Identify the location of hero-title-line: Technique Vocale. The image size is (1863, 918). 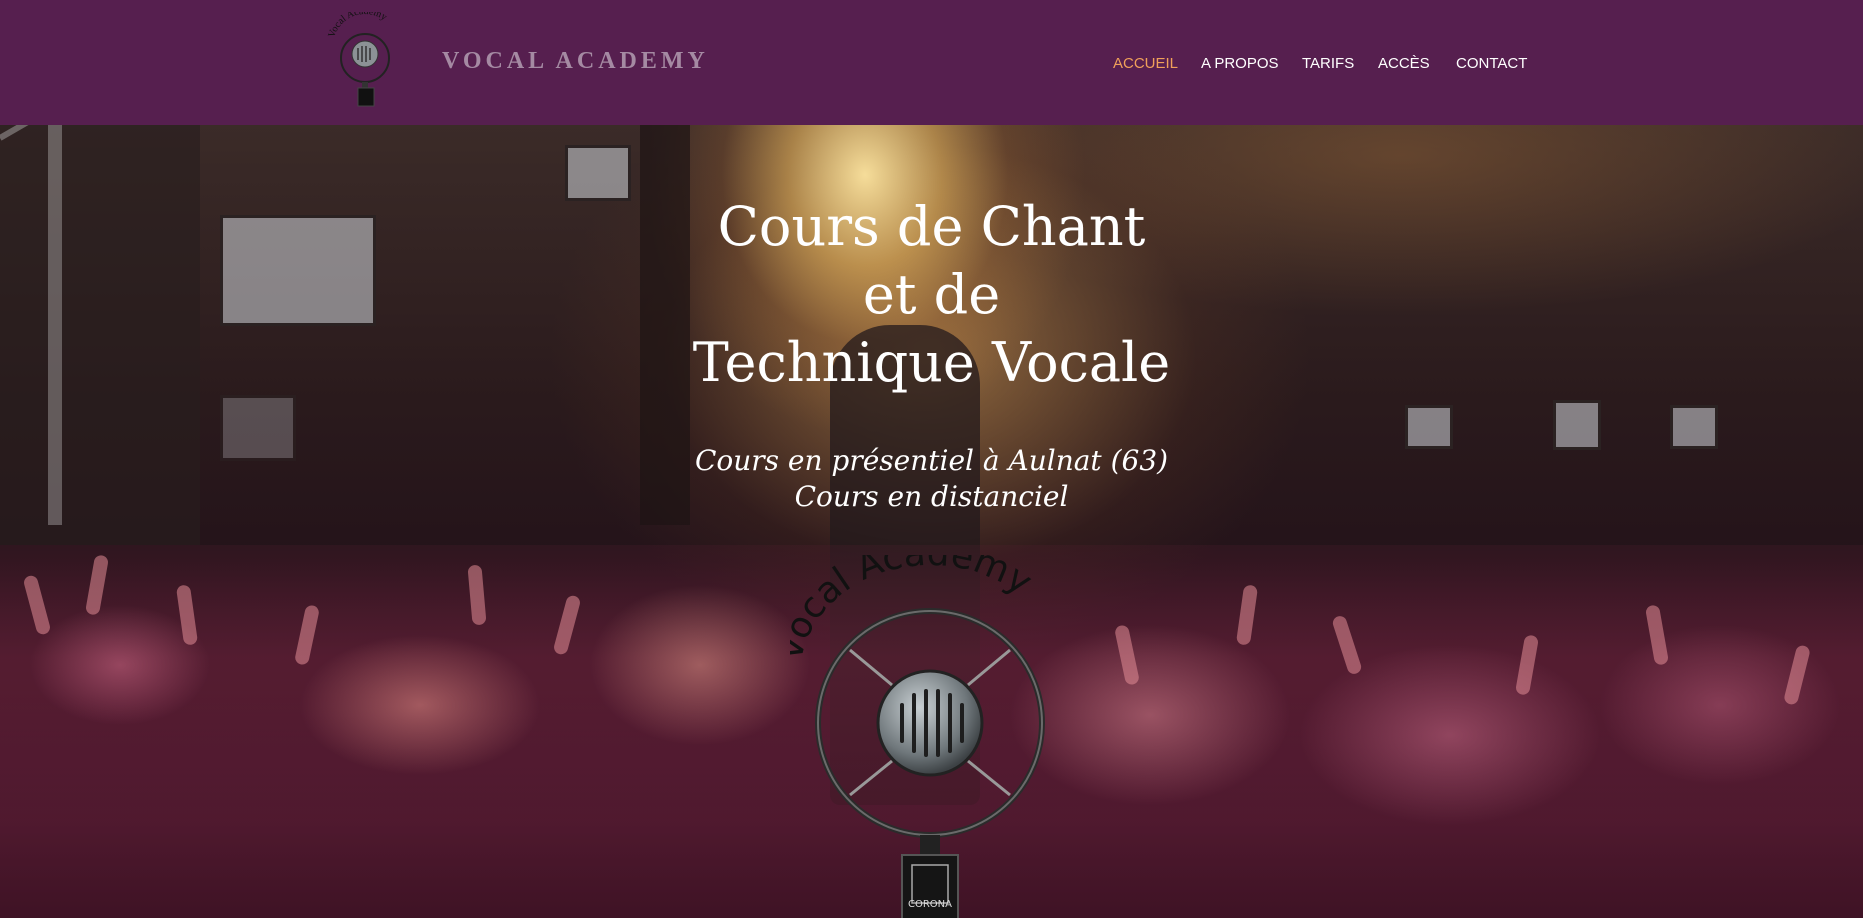
(931, 362).